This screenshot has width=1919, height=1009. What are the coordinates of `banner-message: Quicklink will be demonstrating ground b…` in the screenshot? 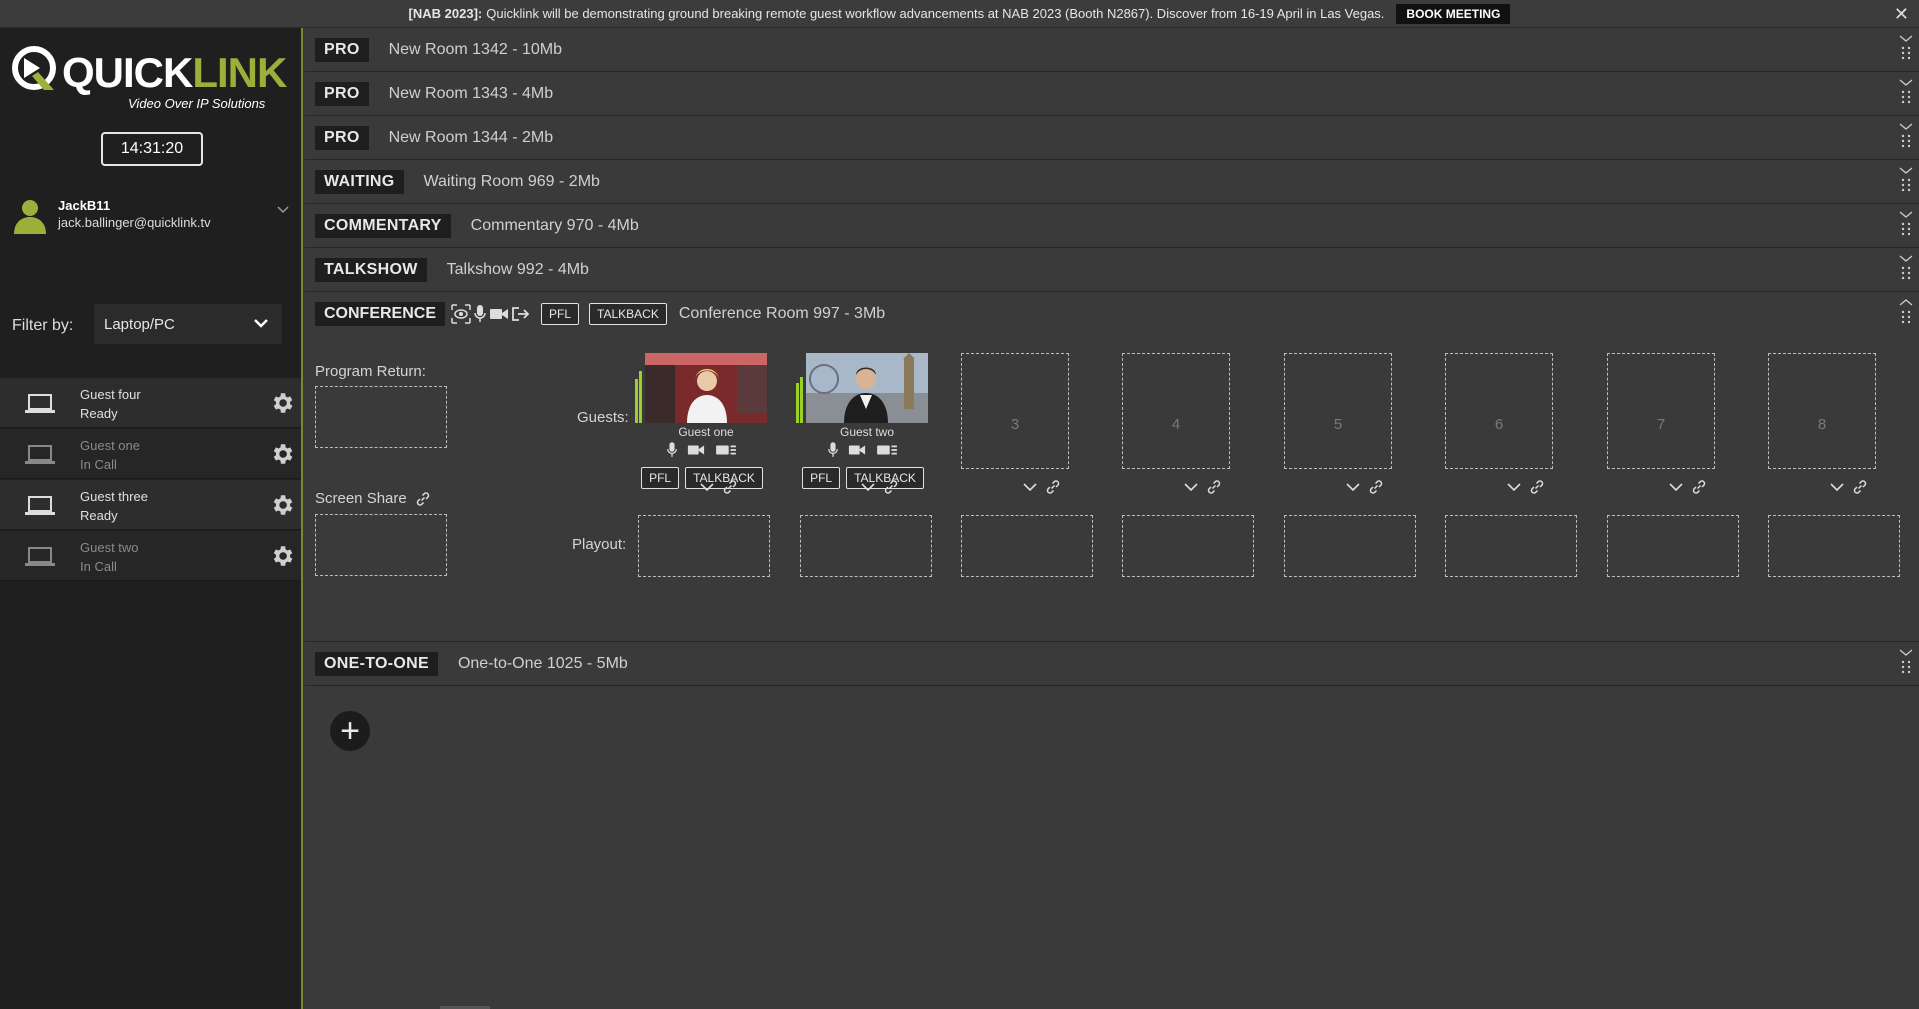 It's located at (935, 13).